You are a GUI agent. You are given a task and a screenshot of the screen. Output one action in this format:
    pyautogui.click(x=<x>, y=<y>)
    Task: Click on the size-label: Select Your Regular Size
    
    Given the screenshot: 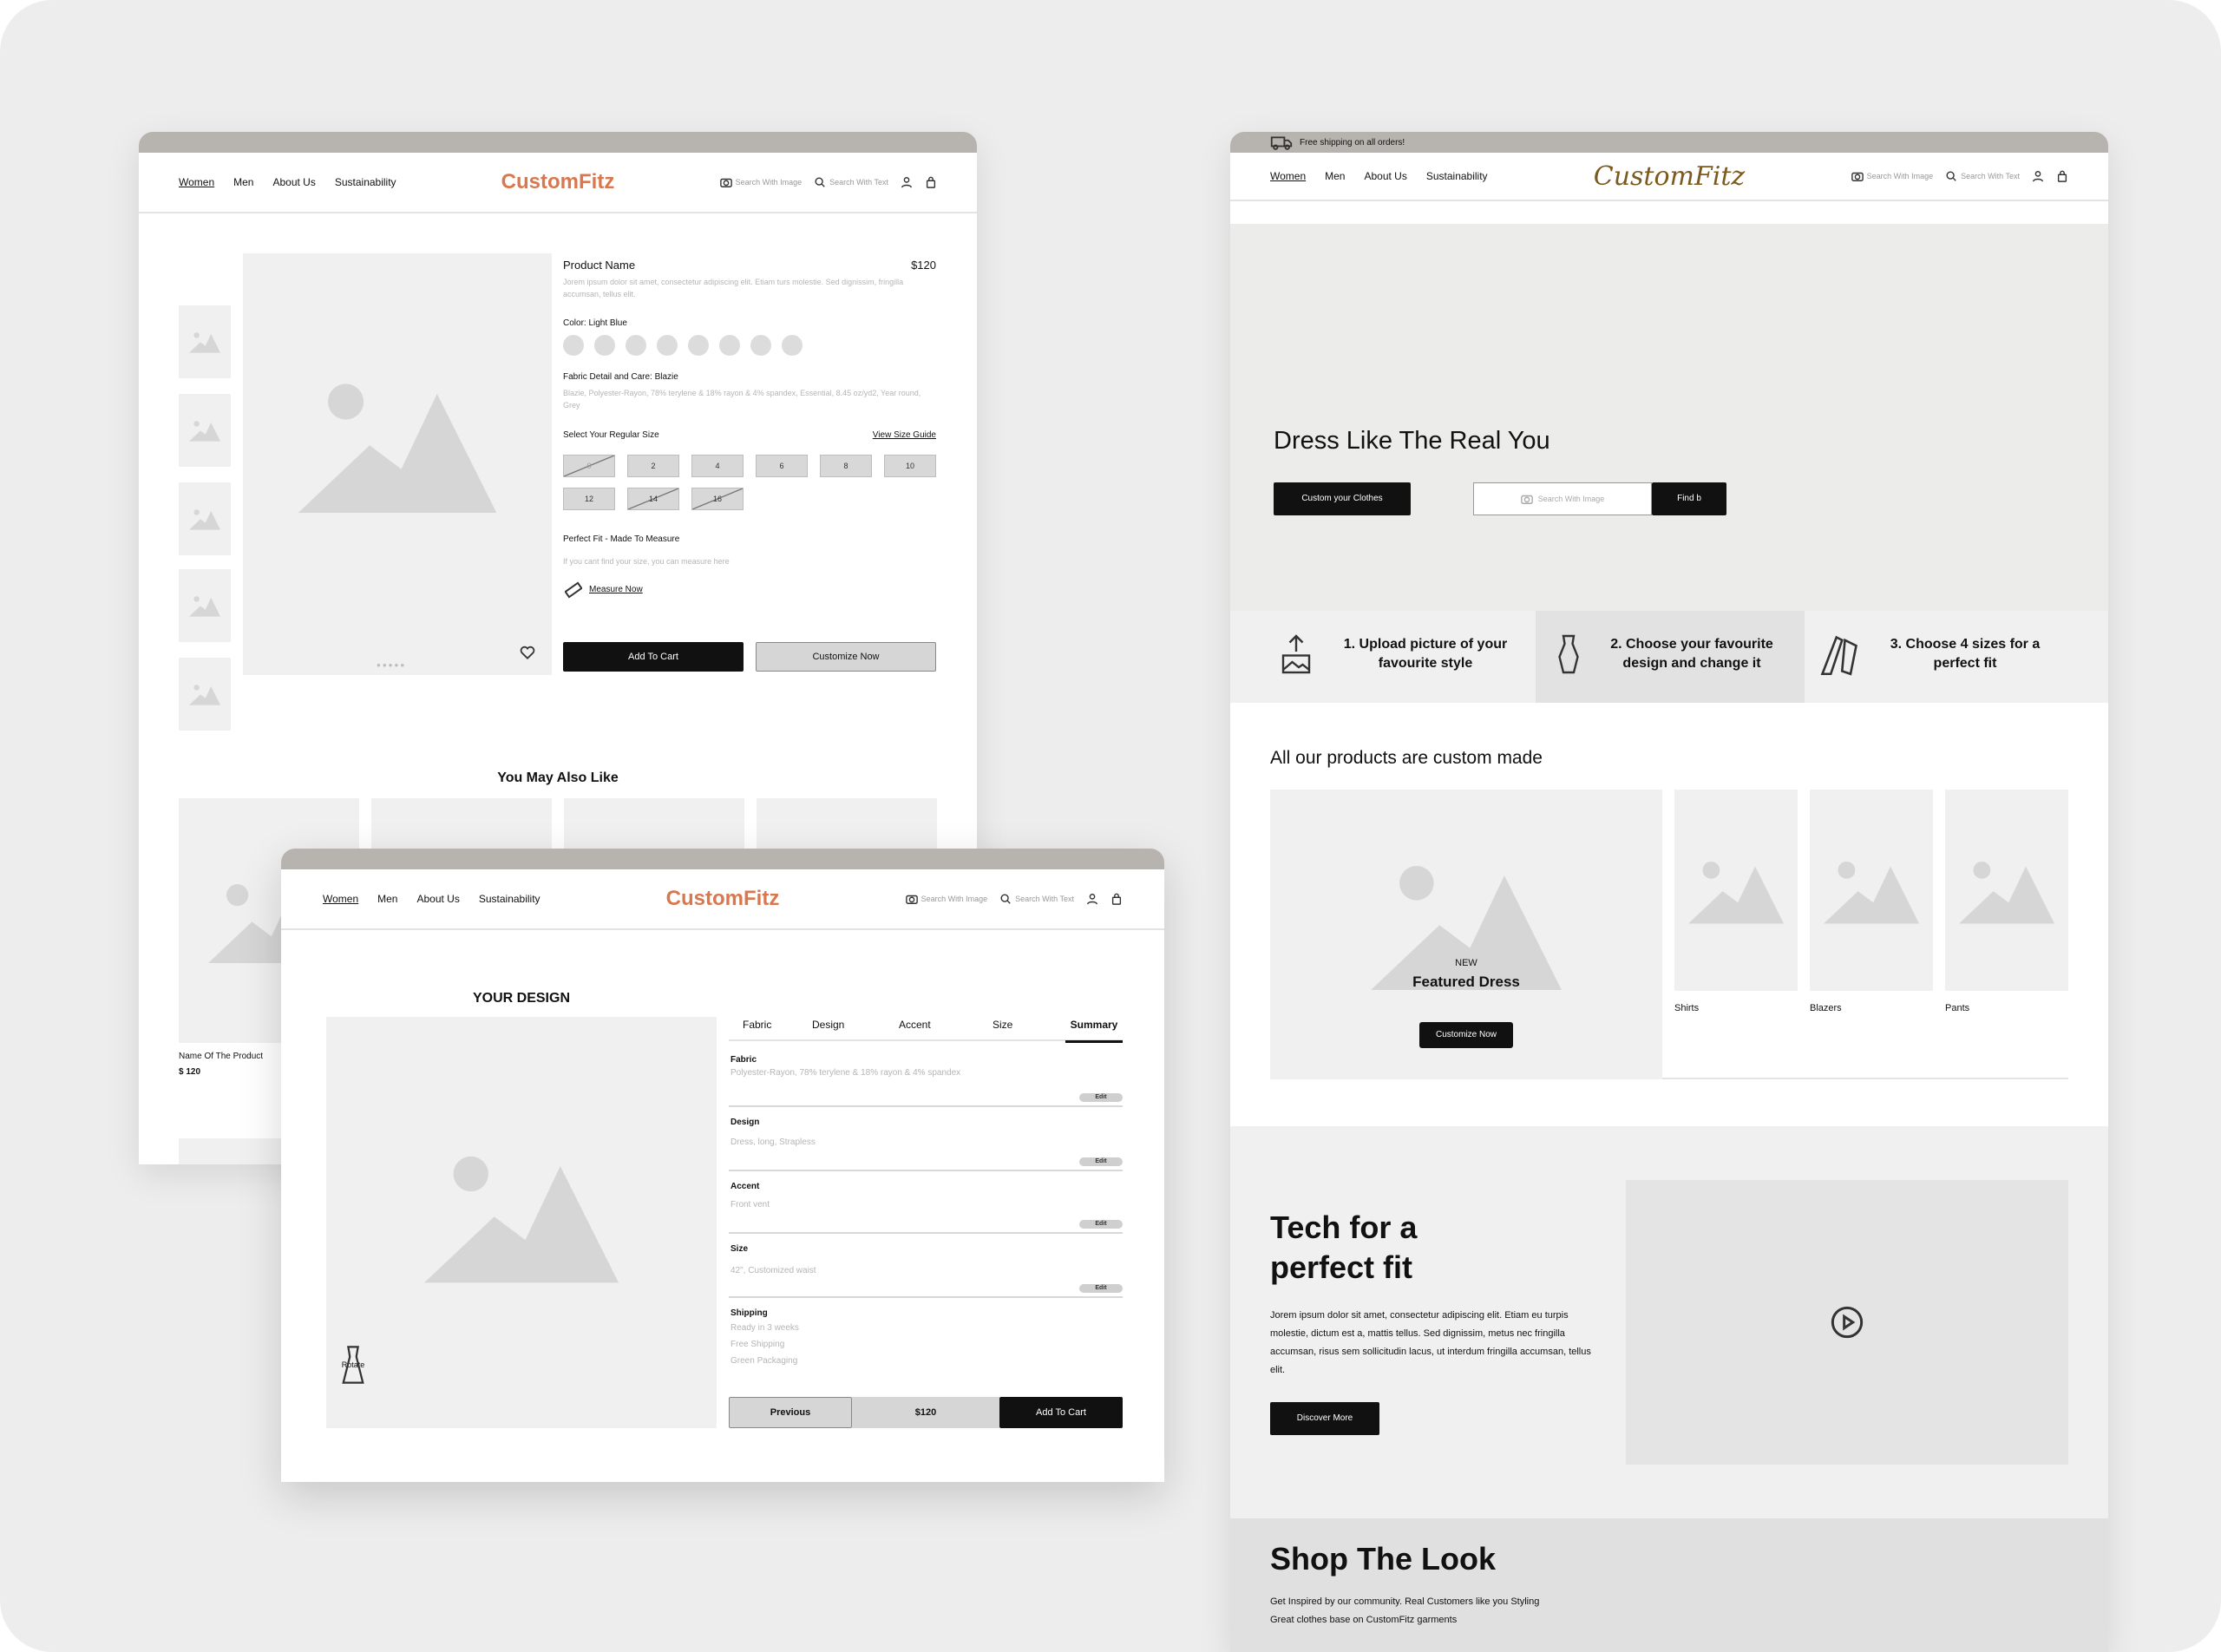 What is the action you would take?
    pyautogui.click(x=611, y=435)
    